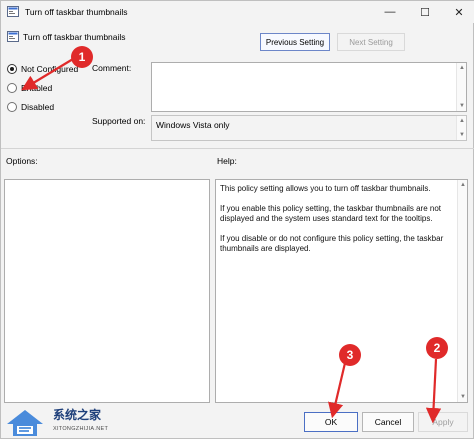 Image resolution: width=474 pixels, height=439 pixels. Describe the element at coordinates (82, 57) in the screenshot. I see `annotation-badge-1: 1` at that location.